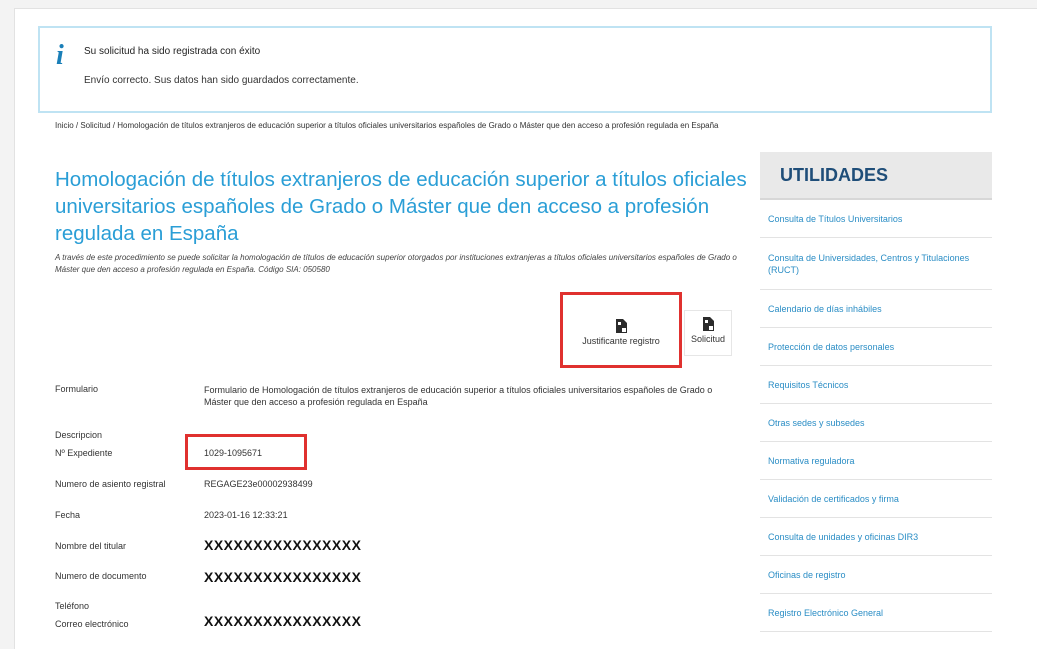 This screenshot has width=1037, height=649. I want to click on sidebar-item-requisitos: Requisitos Técnicos, so click(876, 385).